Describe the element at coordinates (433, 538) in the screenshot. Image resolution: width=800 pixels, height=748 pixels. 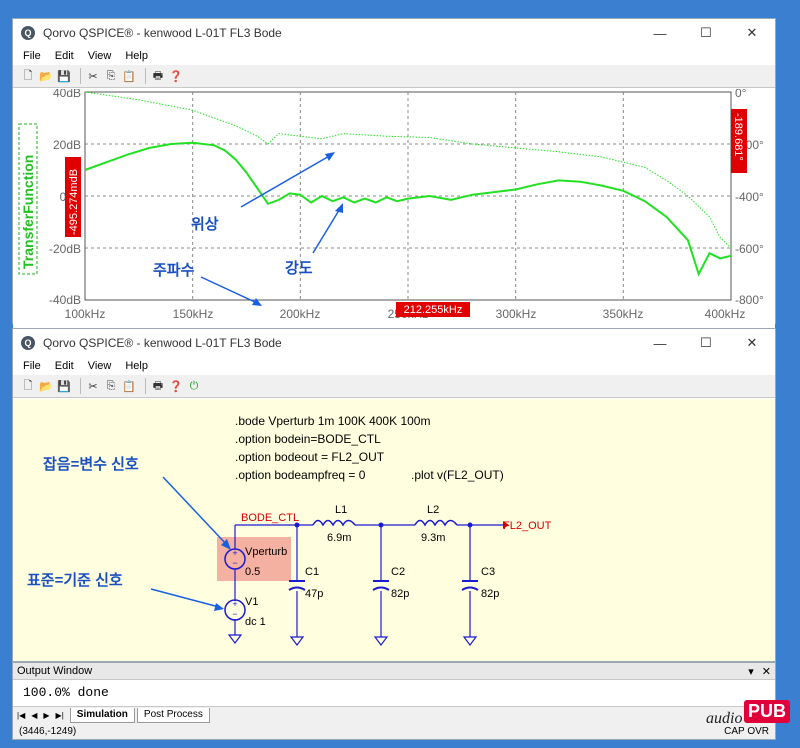
I see `l2-value: 9.3m` at that location.